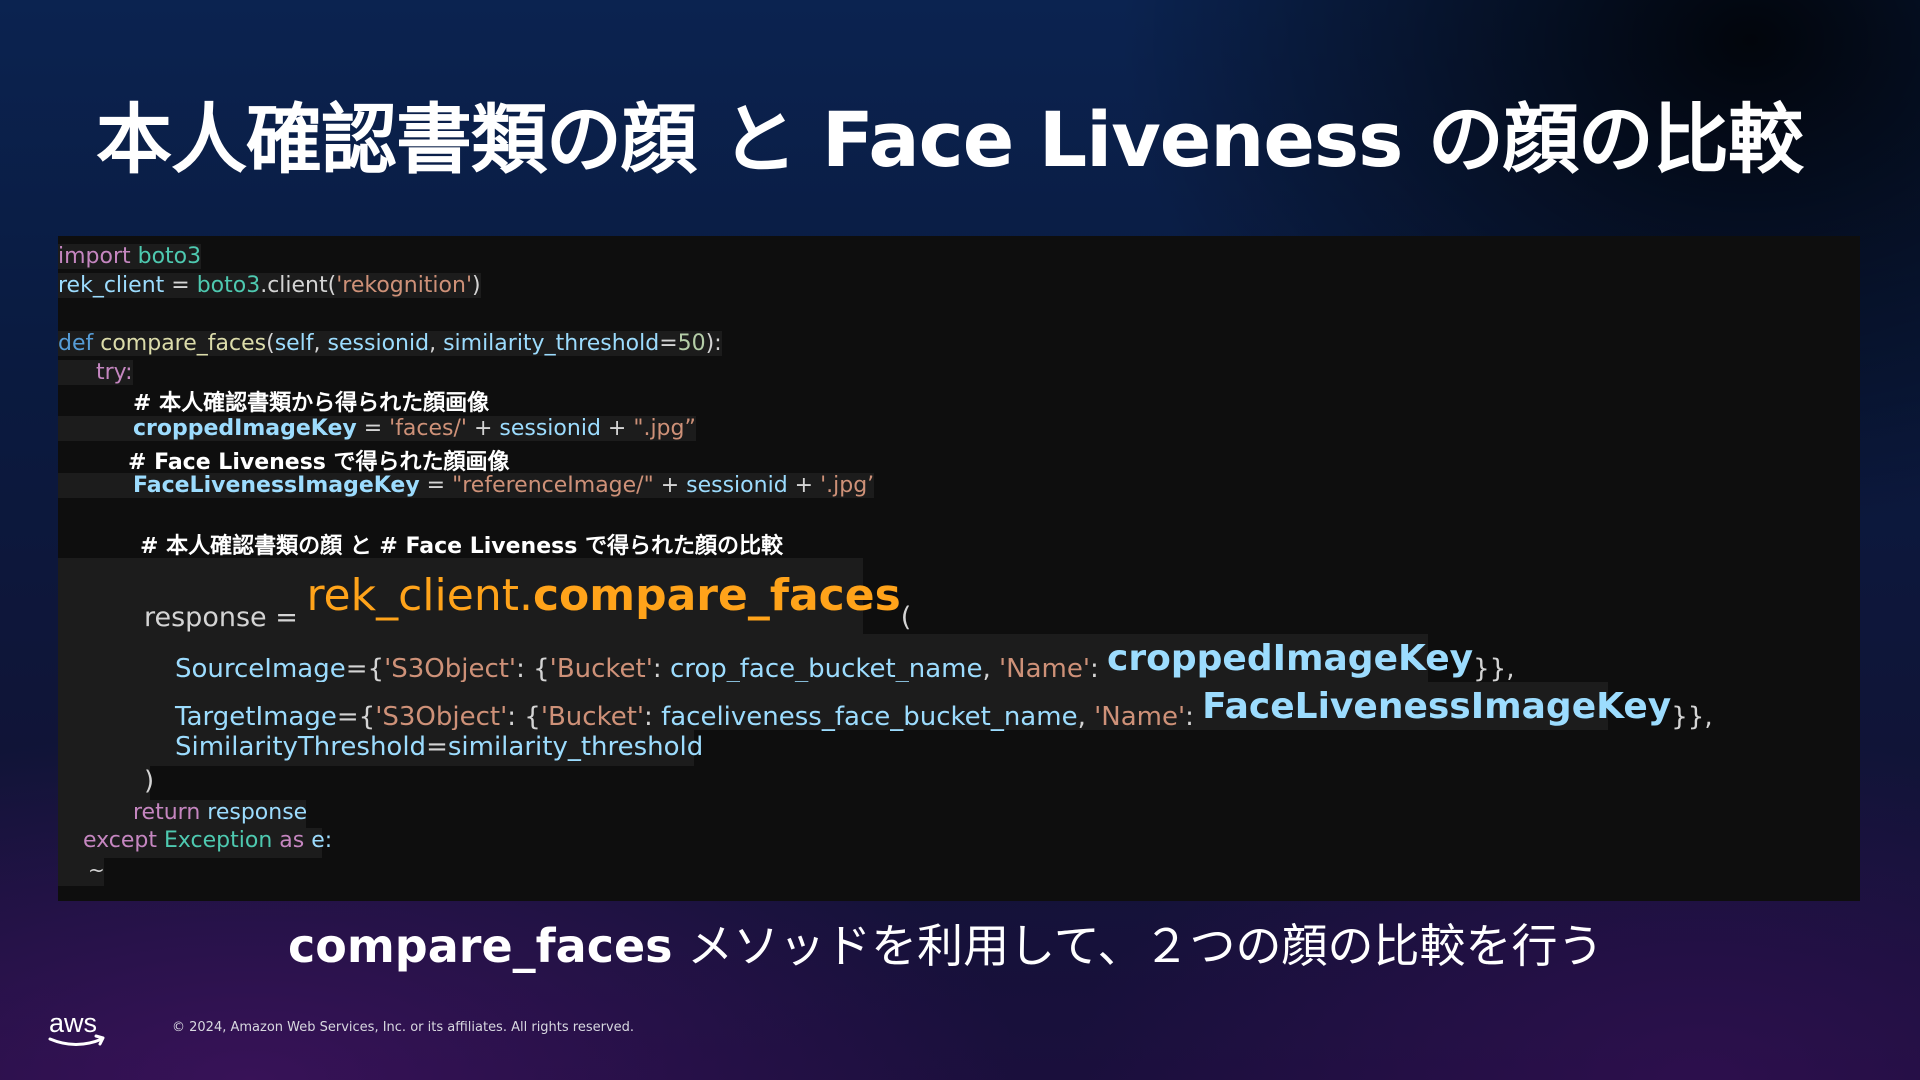 The height and width of the screenshot is (1080, 1920). What do you see at coordinates (114, 372) in the screenshot?
I see `code-keyword: try:` at bounding box center [114, 372].